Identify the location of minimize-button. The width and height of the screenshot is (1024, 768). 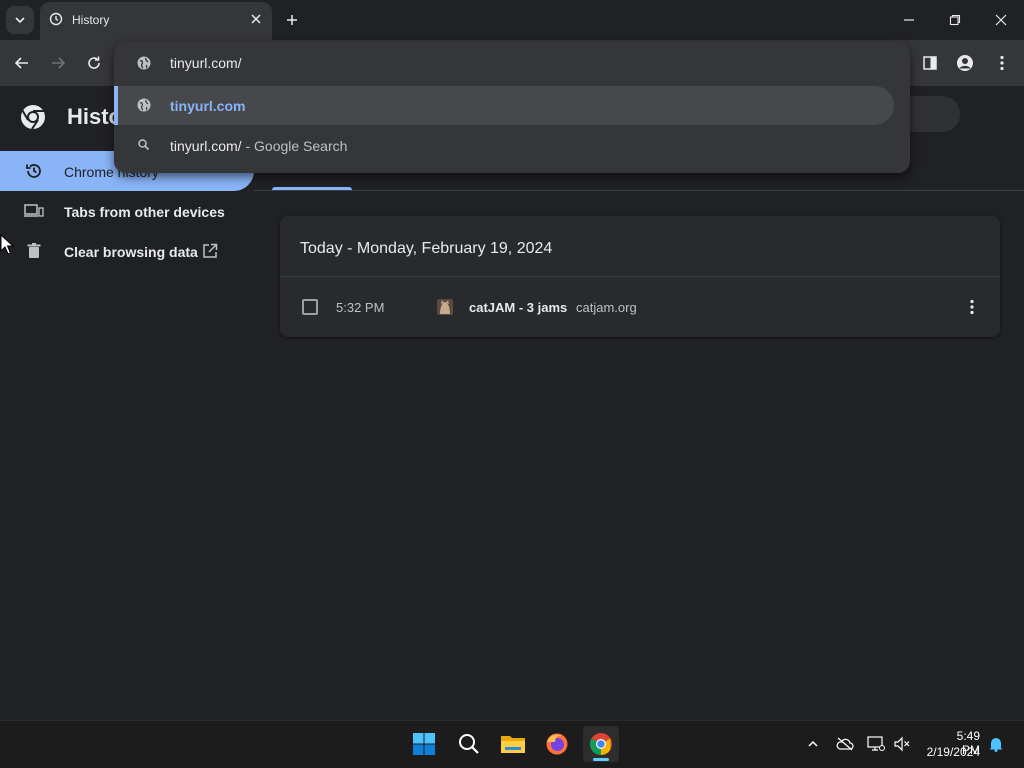
(909, 20).